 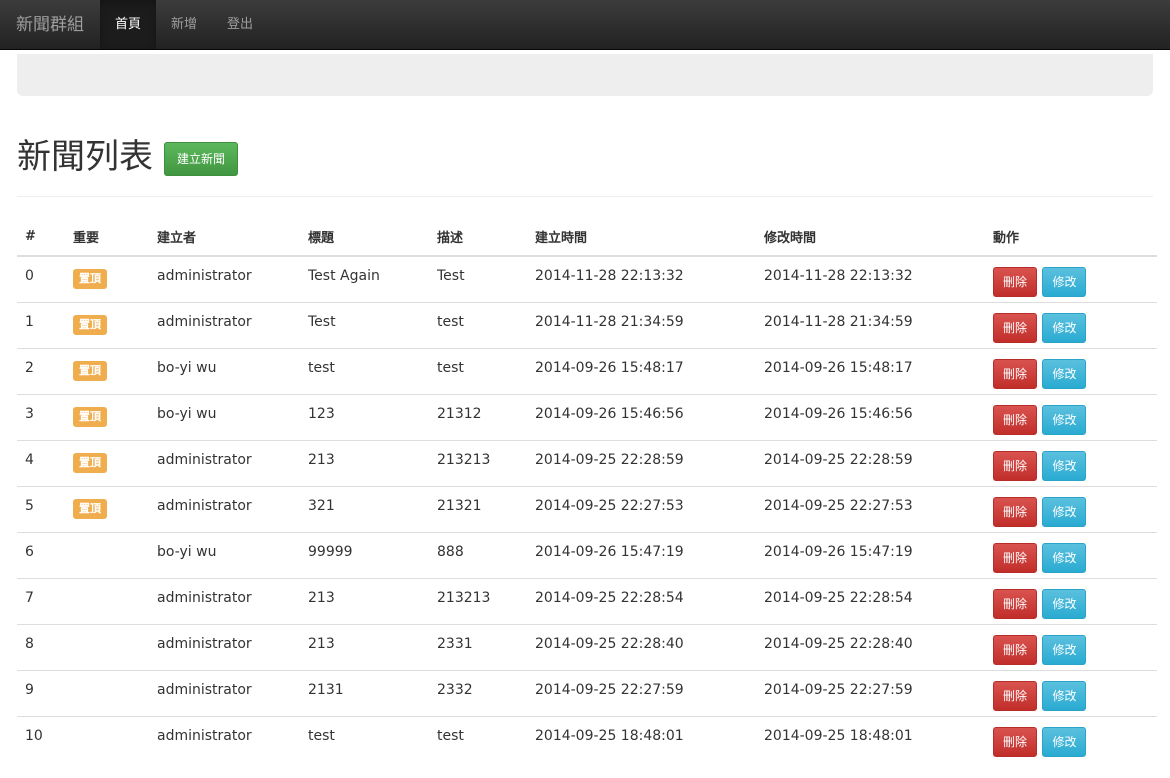 What do you see at coordinates (641, 416) in the screenshot?
I see `row-created-time: 2014-09-26 15:46:56` at bounding box center [641, 416].